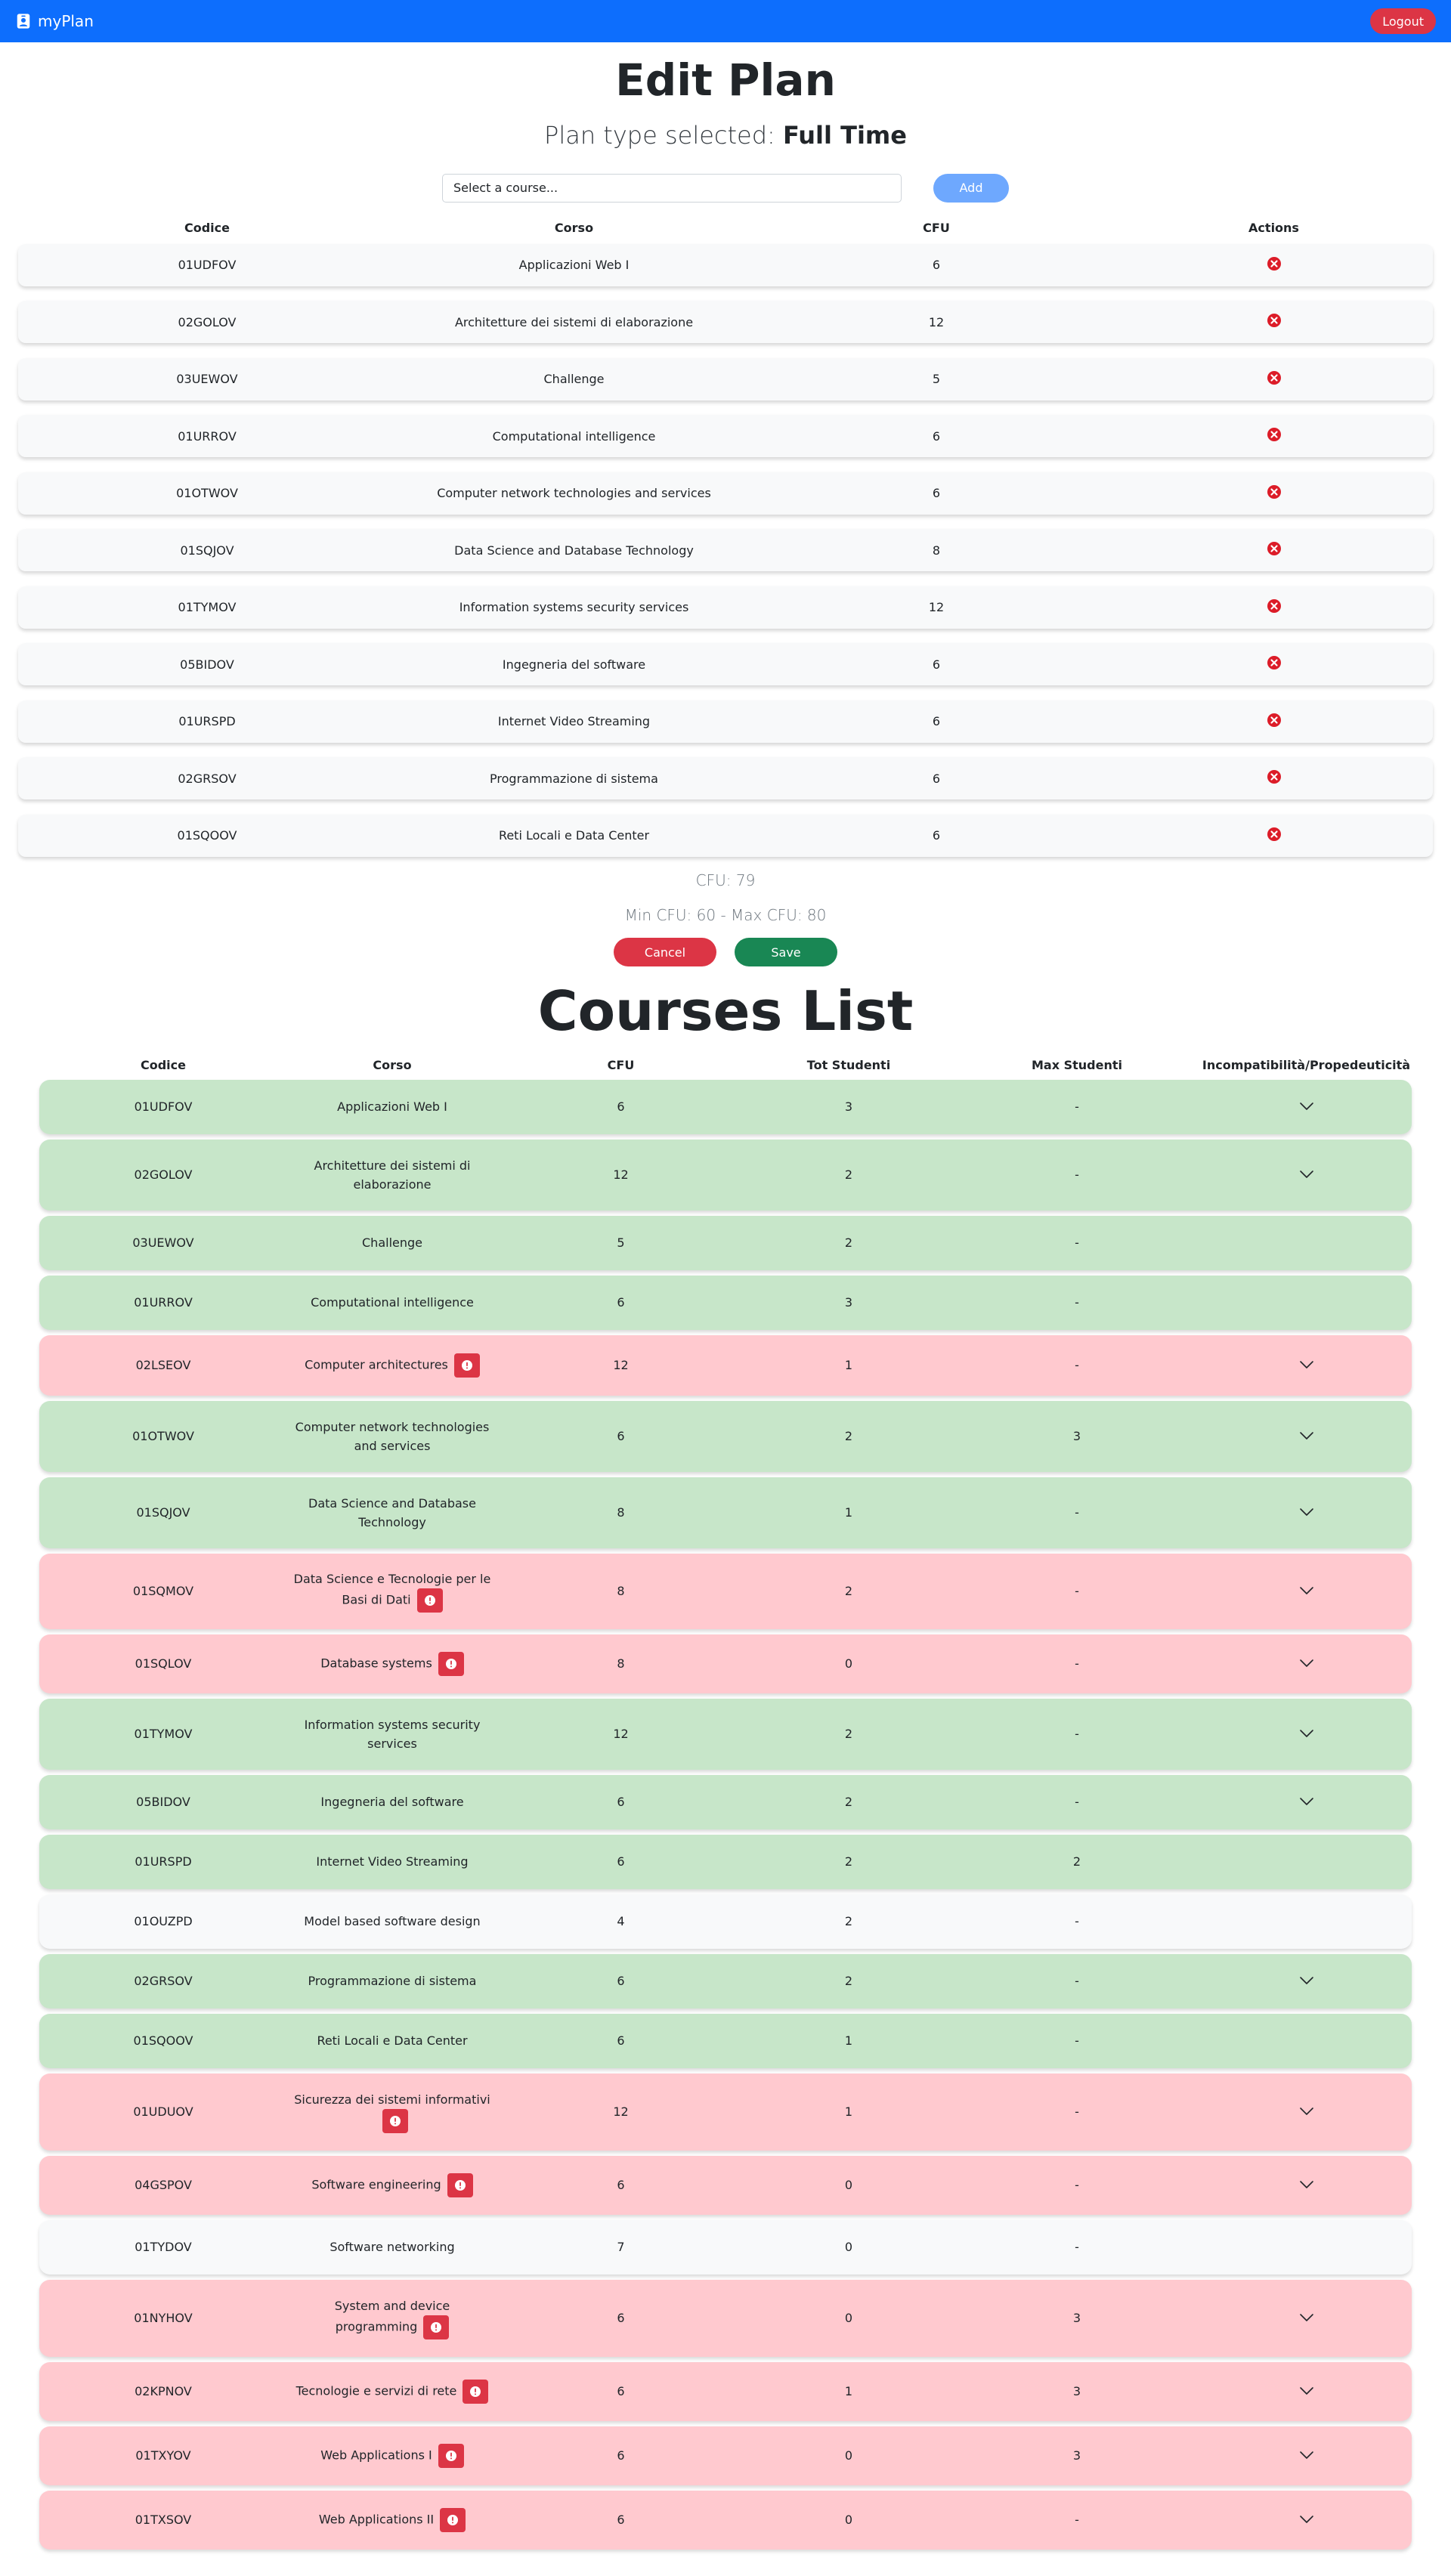 This screenshot has height=2576, width=1451. What do you see at coordinates (726, 1106) in the screenshot?
I see `course-row: 01UDFOV Applicazioni Web I 6 3 -` at bounding box center [726, 1106].